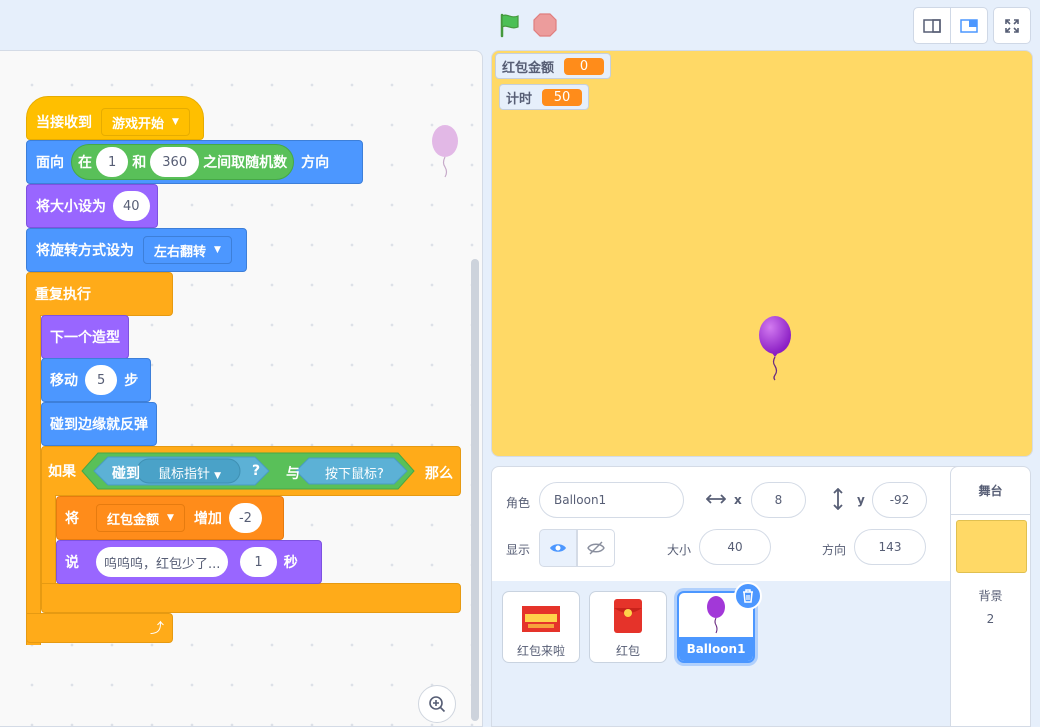  I want to click on balloon-thumbnail, so click(716, 615).